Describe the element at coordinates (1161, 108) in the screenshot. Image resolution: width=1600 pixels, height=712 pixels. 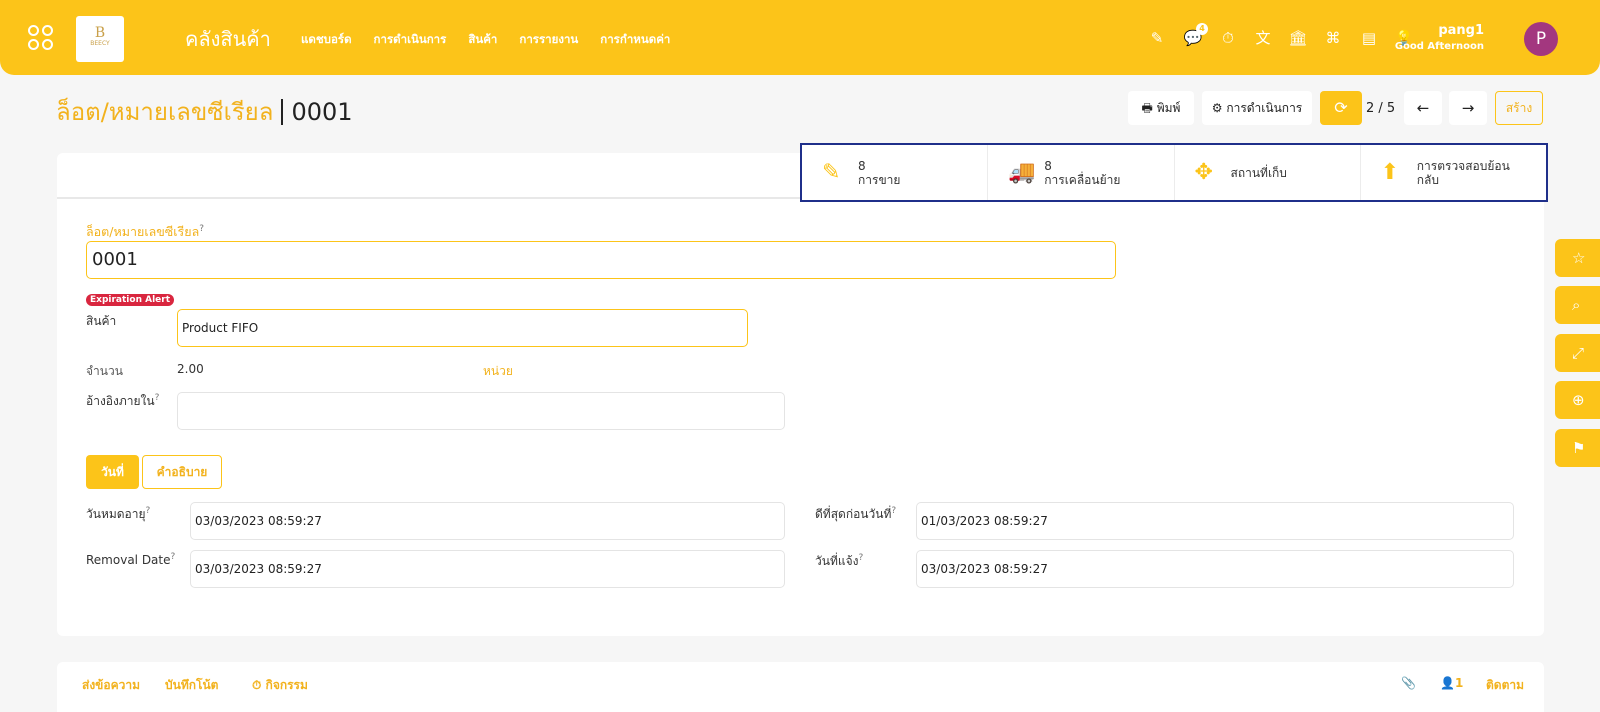
I see `print-button: 🖶 พิมพ์` at that location.